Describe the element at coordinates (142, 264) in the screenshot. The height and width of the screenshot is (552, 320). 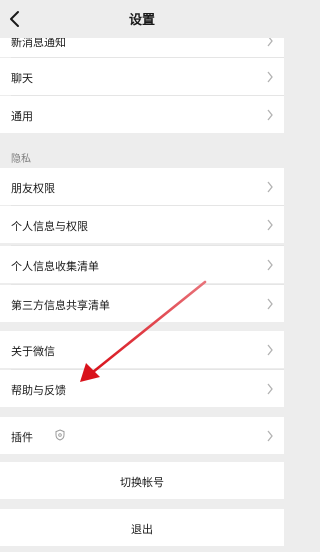
I see `settings-row-info-collection-list: 个人信息收集清单` at that location.